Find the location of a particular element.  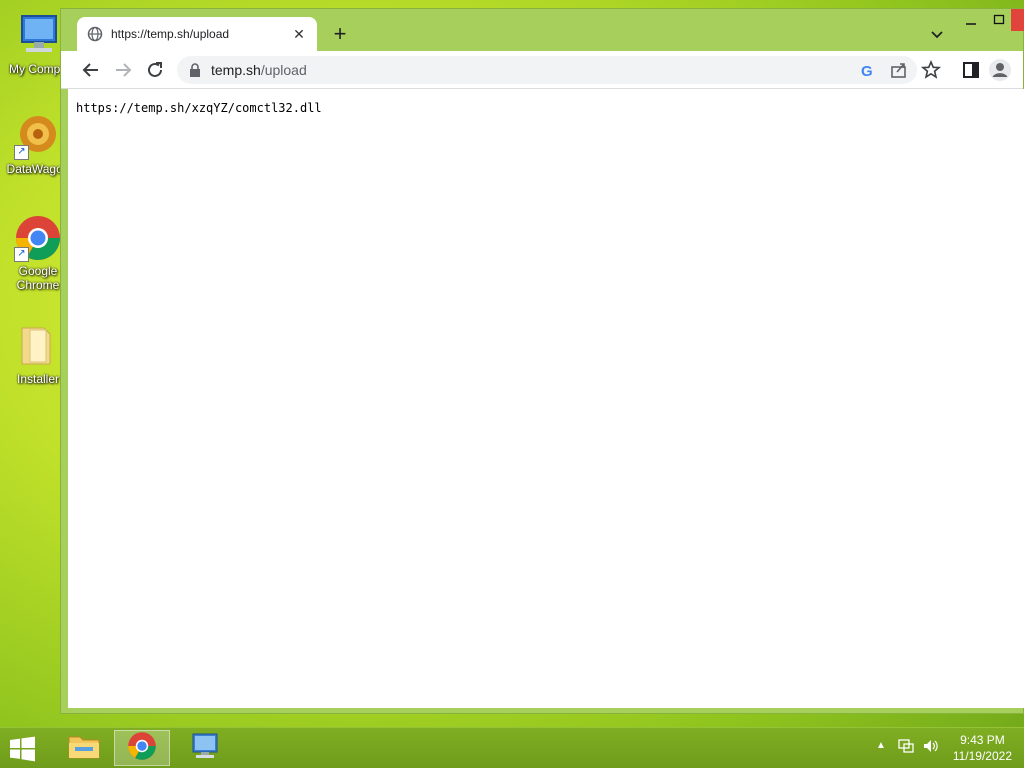

google-g-icon: G is located at coordinates (867, 70).